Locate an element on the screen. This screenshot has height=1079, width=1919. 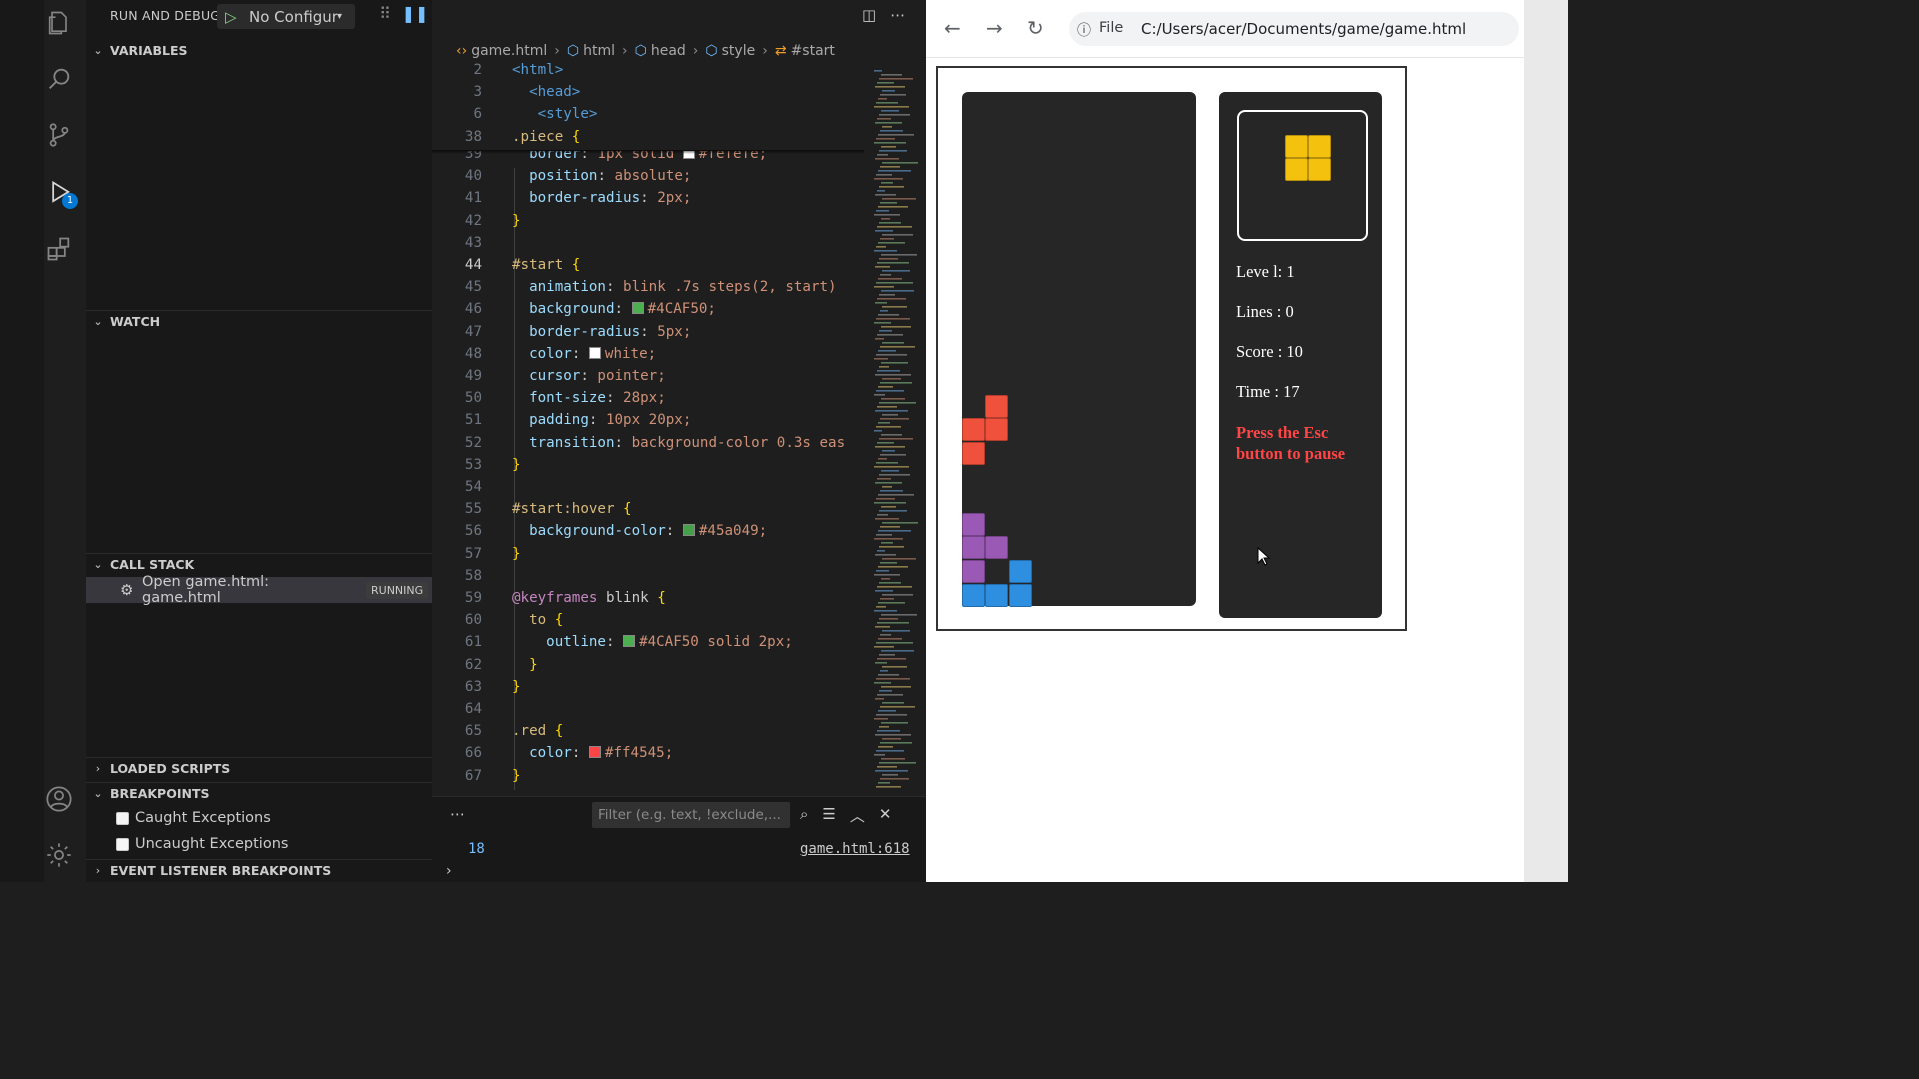
url-text: C:/Users/acer/Documents/game/game.html is located at coordinates (1303, 29).